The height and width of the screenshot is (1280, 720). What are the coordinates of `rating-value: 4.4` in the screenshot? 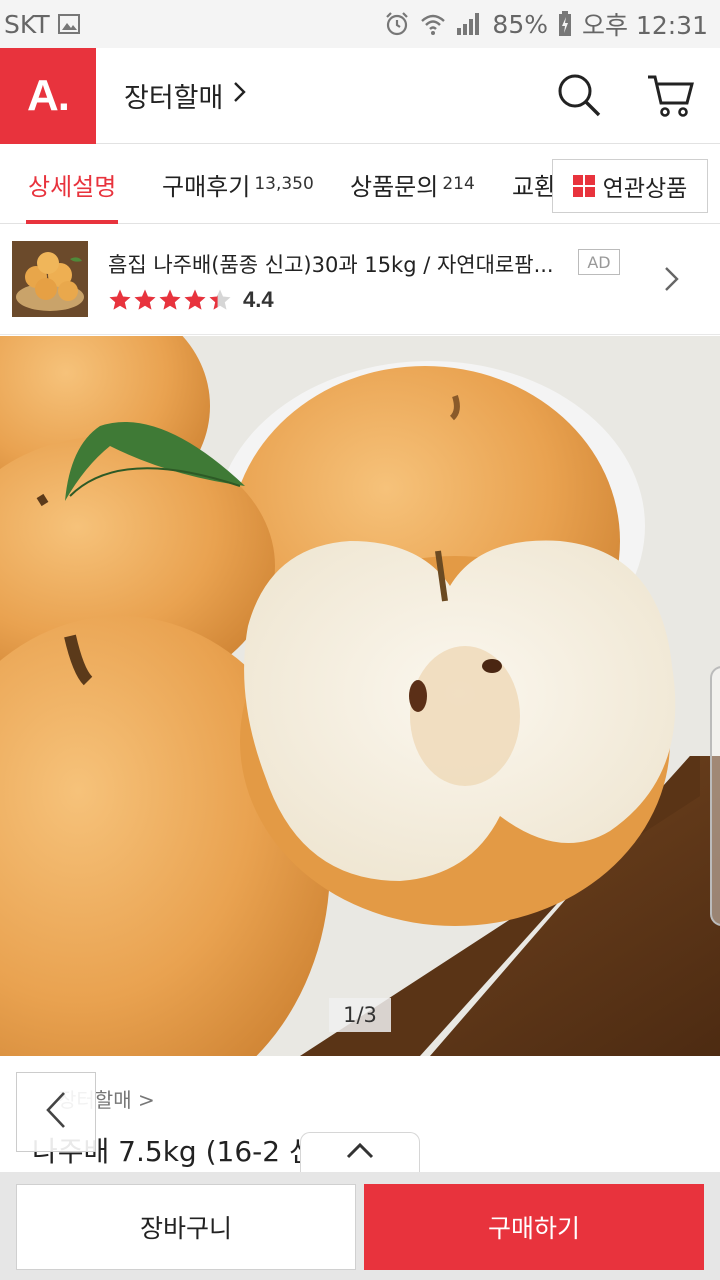 It's located at (258, 299).